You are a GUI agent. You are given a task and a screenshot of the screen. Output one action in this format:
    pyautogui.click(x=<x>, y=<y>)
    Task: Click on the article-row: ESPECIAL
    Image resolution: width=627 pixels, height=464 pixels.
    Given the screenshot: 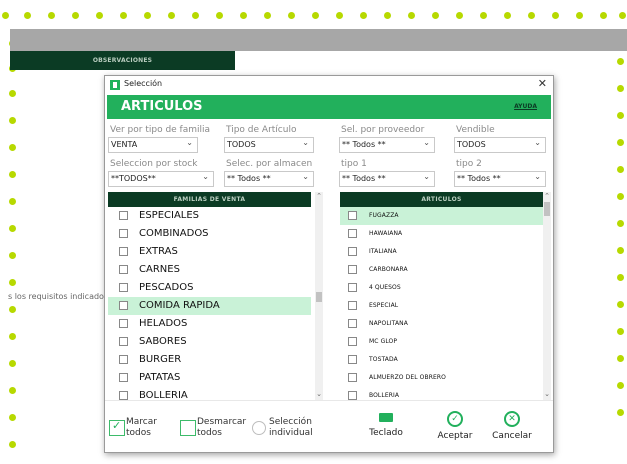 What is the action you would take?
    pyautogui.click(x=441, y=306)
    